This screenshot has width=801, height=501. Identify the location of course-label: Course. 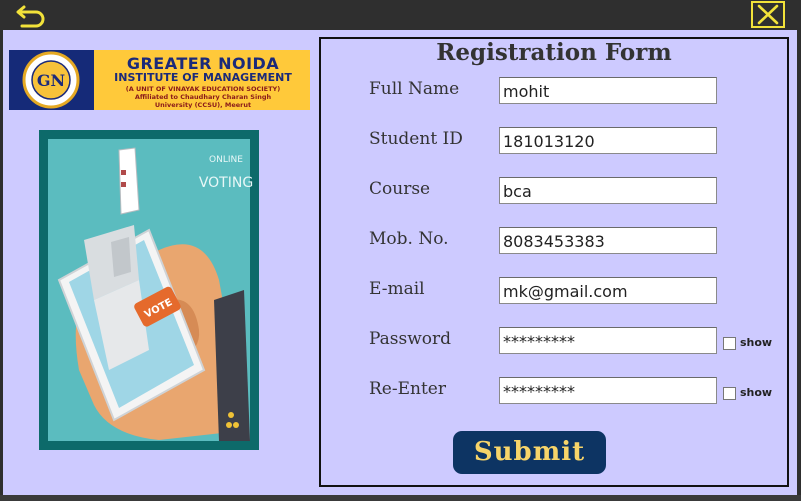
(400, 189).